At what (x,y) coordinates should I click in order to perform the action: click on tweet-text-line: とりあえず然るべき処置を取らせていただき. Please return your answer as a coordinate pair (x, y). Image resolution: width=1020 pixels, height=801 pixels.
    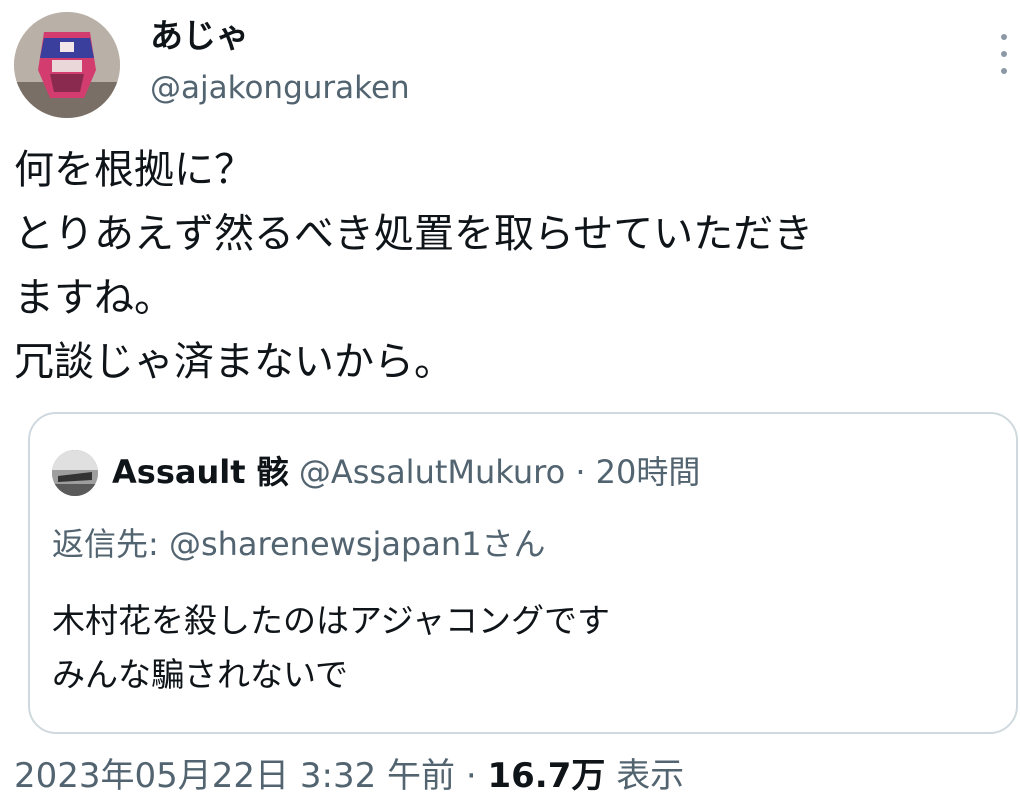
    Looking at the image, I should click on (414, 234).